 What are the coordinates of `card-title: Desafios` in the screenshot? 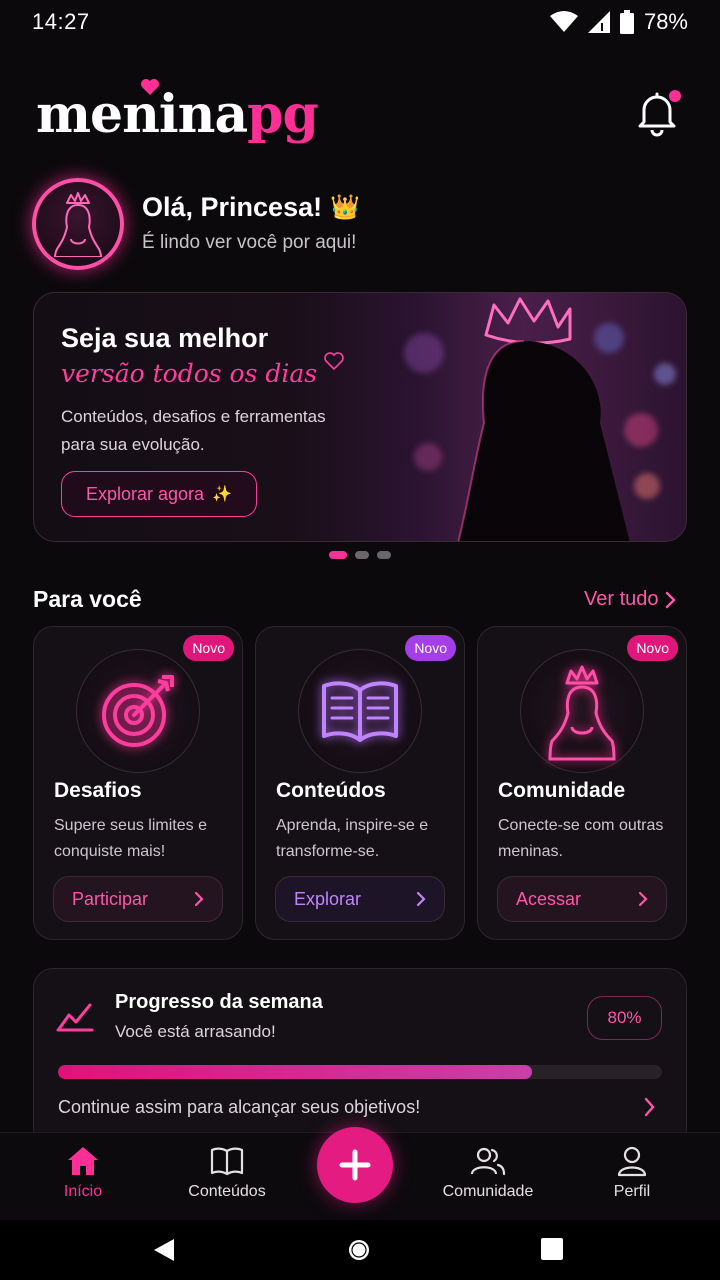 It's located at (98, 790).